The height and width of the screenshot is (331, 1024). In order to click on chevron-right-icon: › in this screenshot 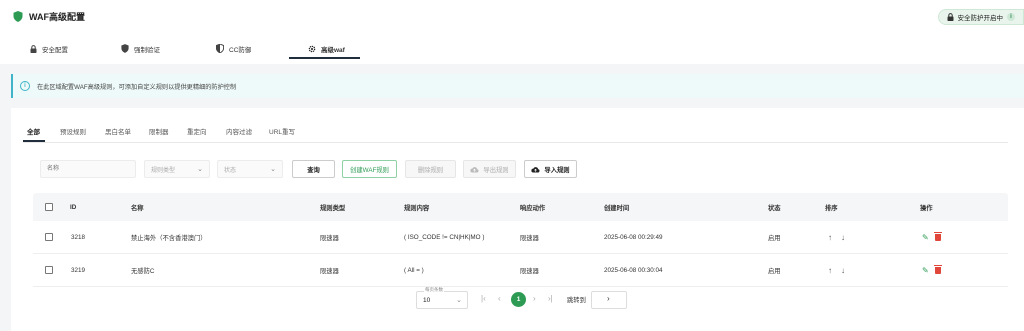, I will do `click(608, 298)`.